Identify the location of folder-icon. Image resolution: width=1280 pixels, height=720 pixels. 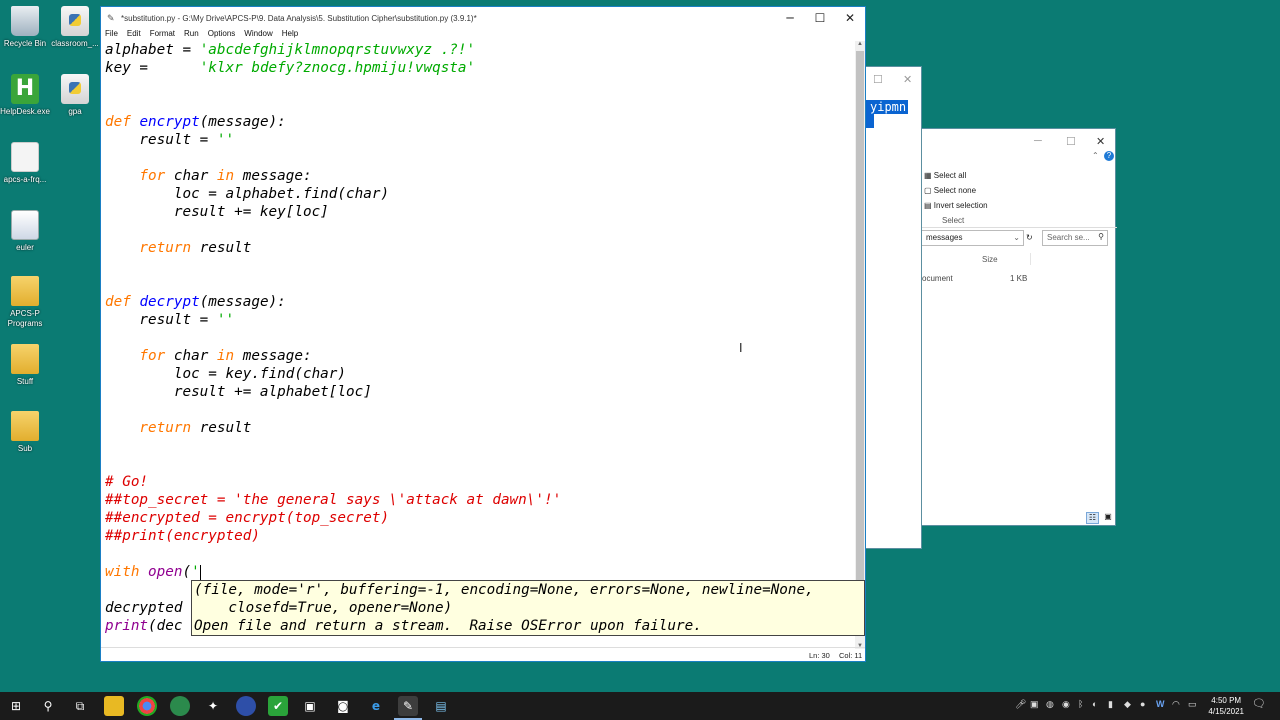
(25, 426).